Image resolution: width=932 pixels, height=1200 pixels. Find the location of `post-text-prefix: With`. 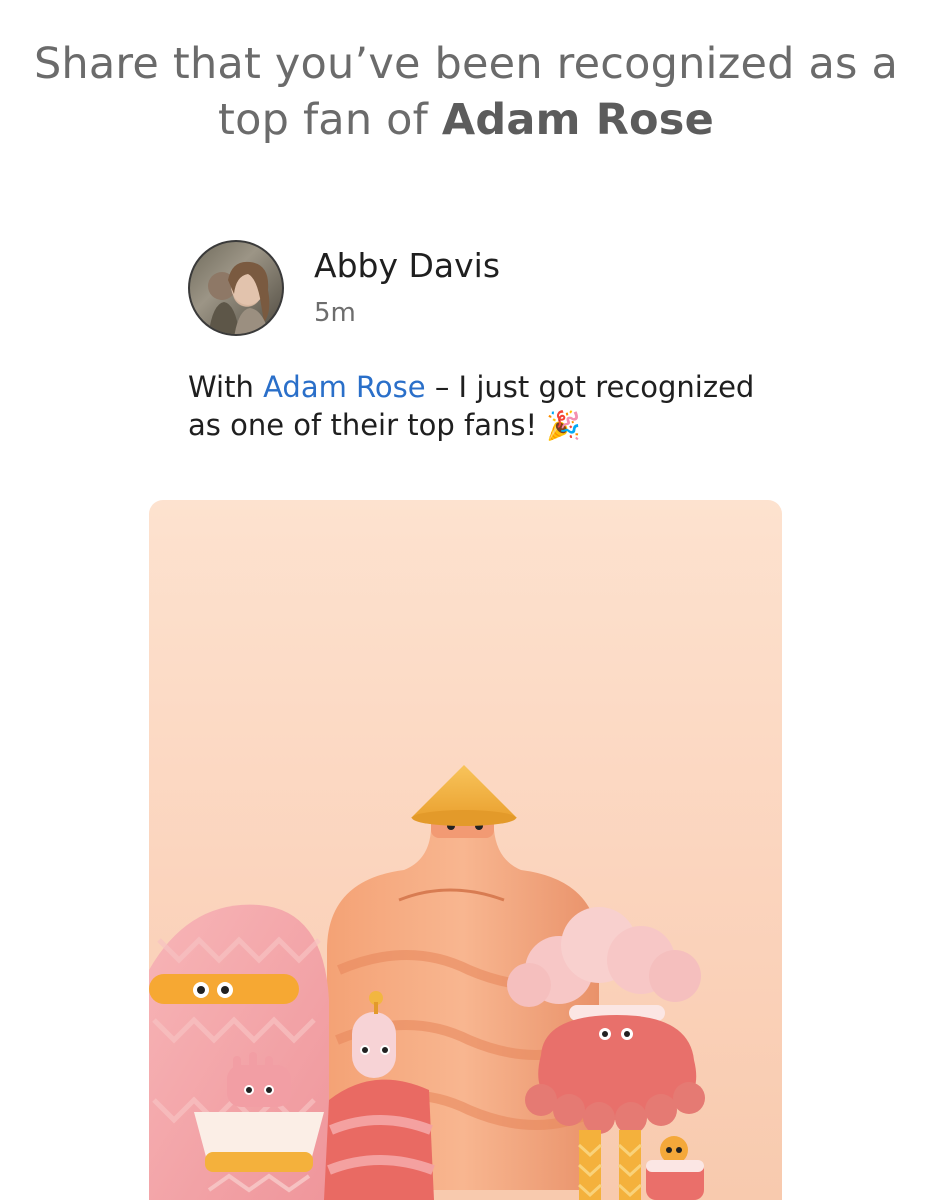

post-text-prefix: With is located at coordinates (226, 387).